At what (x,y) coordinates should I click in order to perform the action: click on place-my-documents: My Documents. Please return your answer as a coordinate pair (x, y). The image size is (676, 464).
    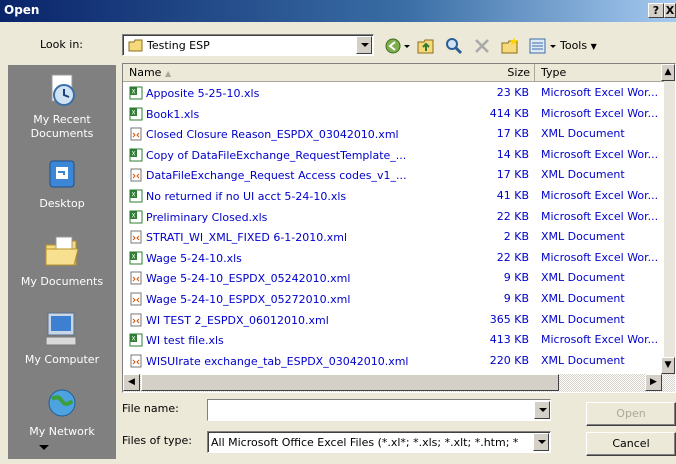
    Looking at the image, I should click on (62, 262).